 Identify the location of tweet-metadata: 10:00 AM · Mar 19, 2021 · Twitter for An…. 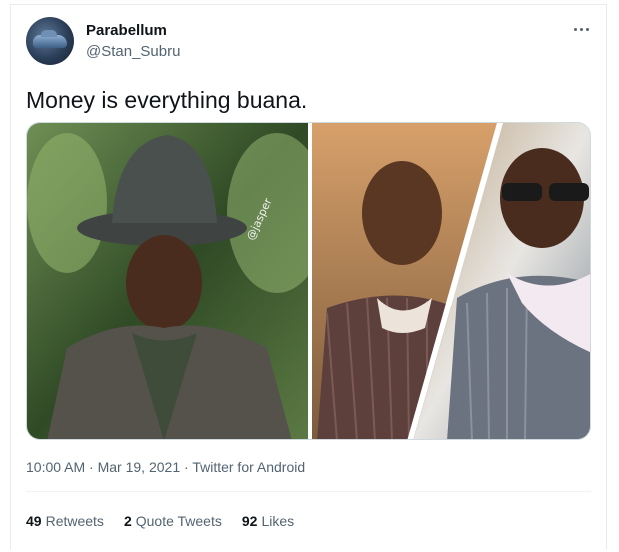
(165, 467).